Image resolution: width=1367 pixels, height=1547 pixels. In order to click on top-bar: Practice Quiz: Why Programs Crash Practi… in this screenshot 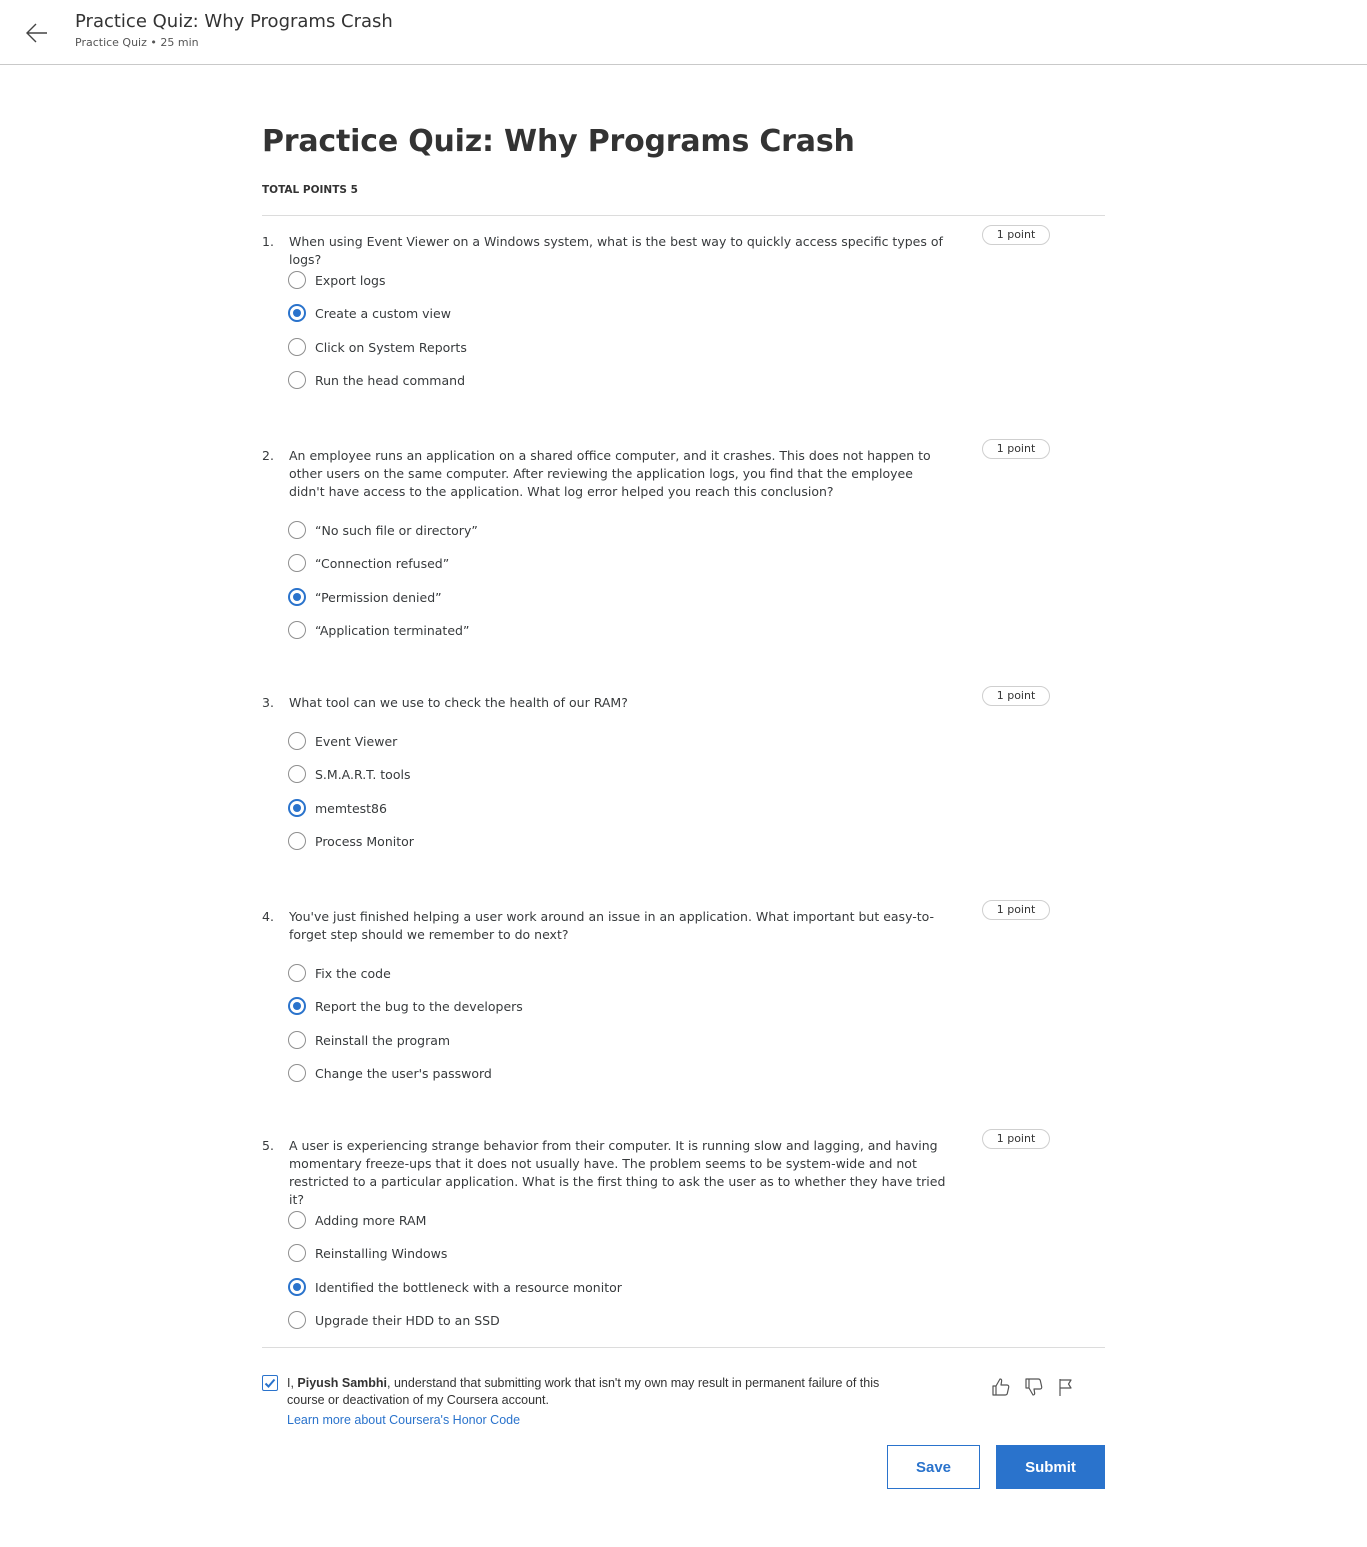, I will do `click(683, 32)`.